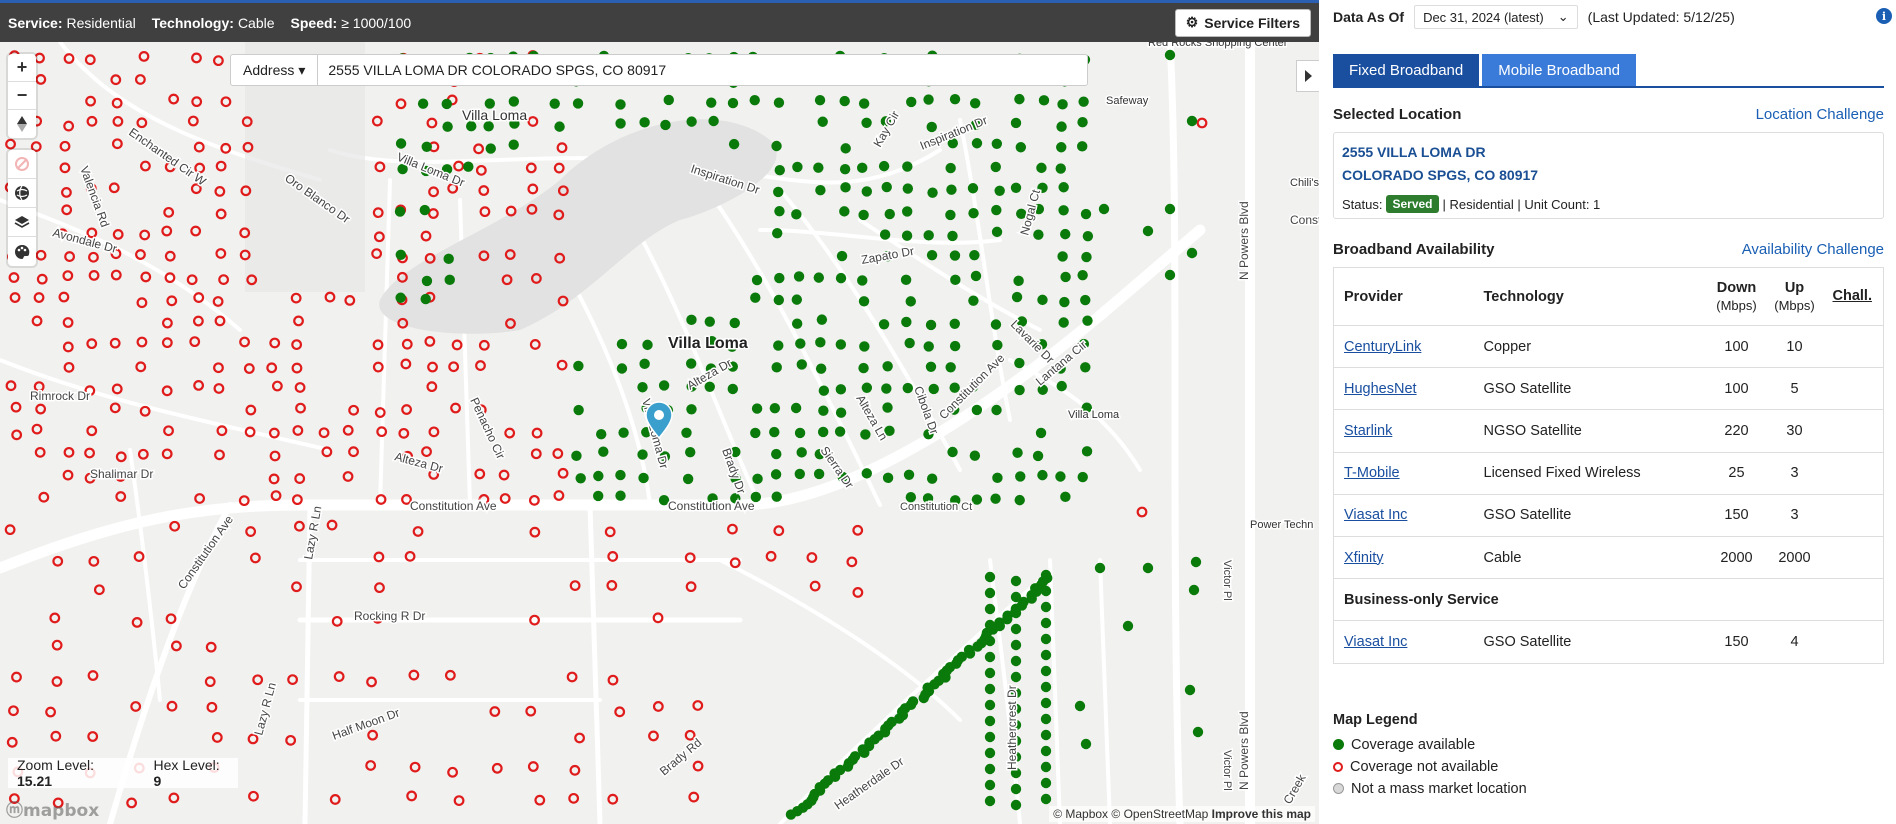 The image size is (1896, 824). Describe the element at coordinates (1852, 515) in the screenshot. I see `challenge-cell` at that location.